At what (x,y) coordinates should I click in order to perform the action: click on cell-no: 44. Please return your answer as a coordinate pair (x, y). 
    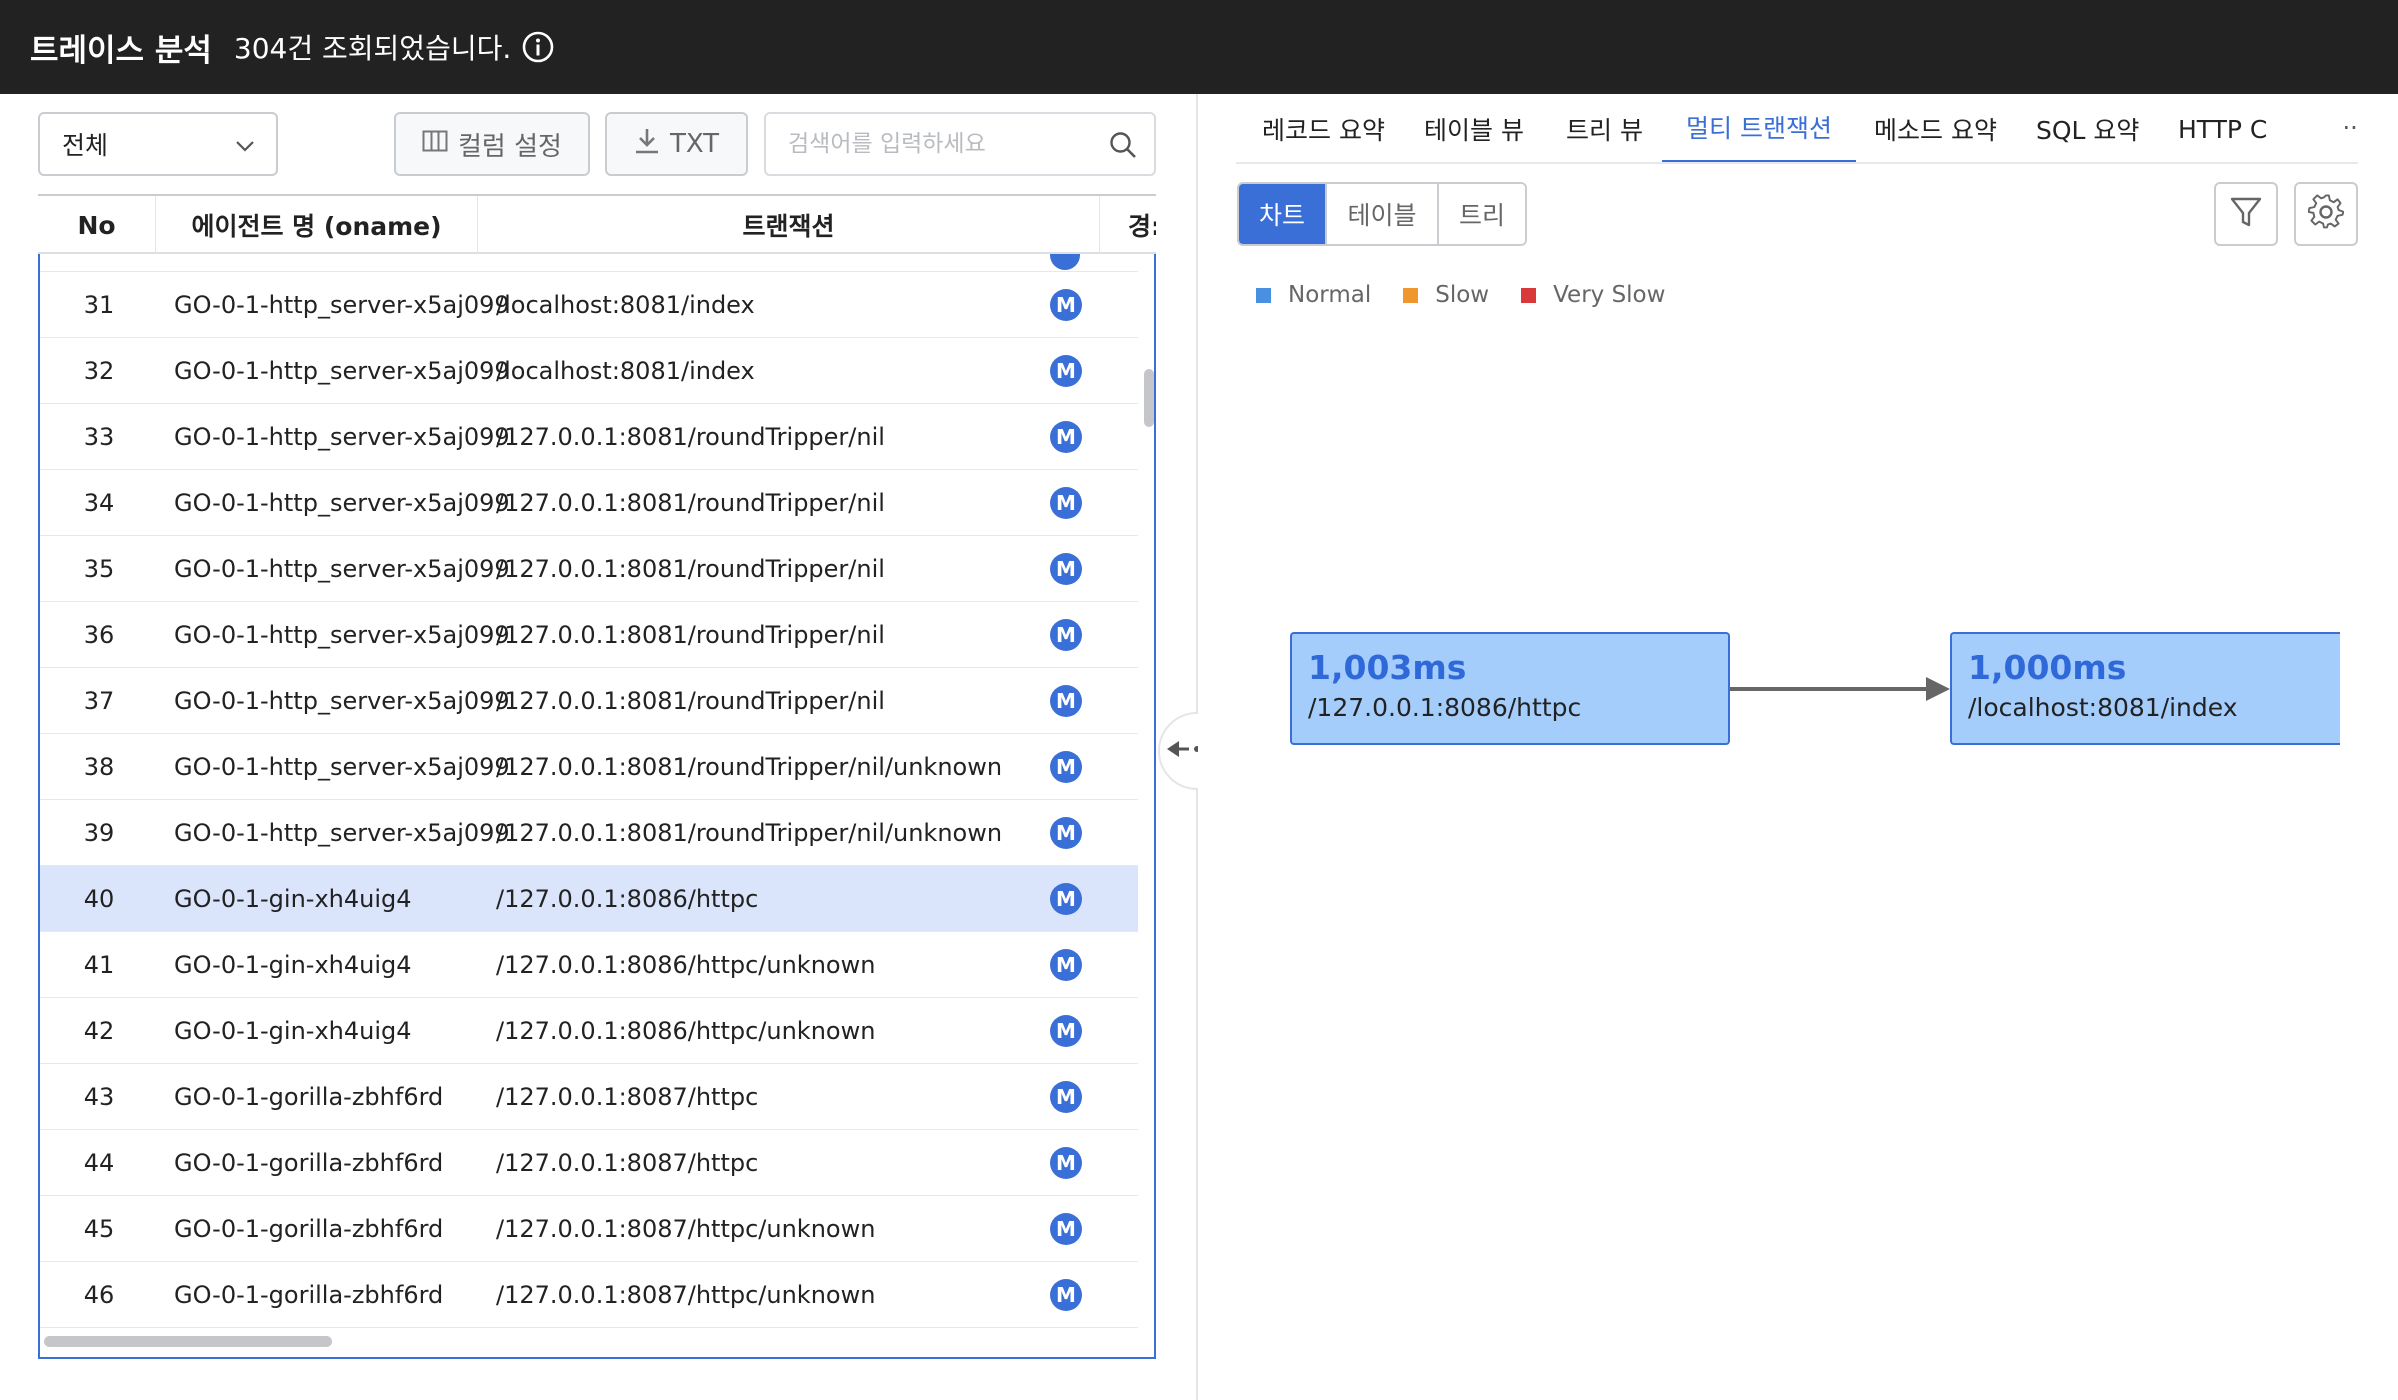
    Looking at the image, I should click on (99, 1162).